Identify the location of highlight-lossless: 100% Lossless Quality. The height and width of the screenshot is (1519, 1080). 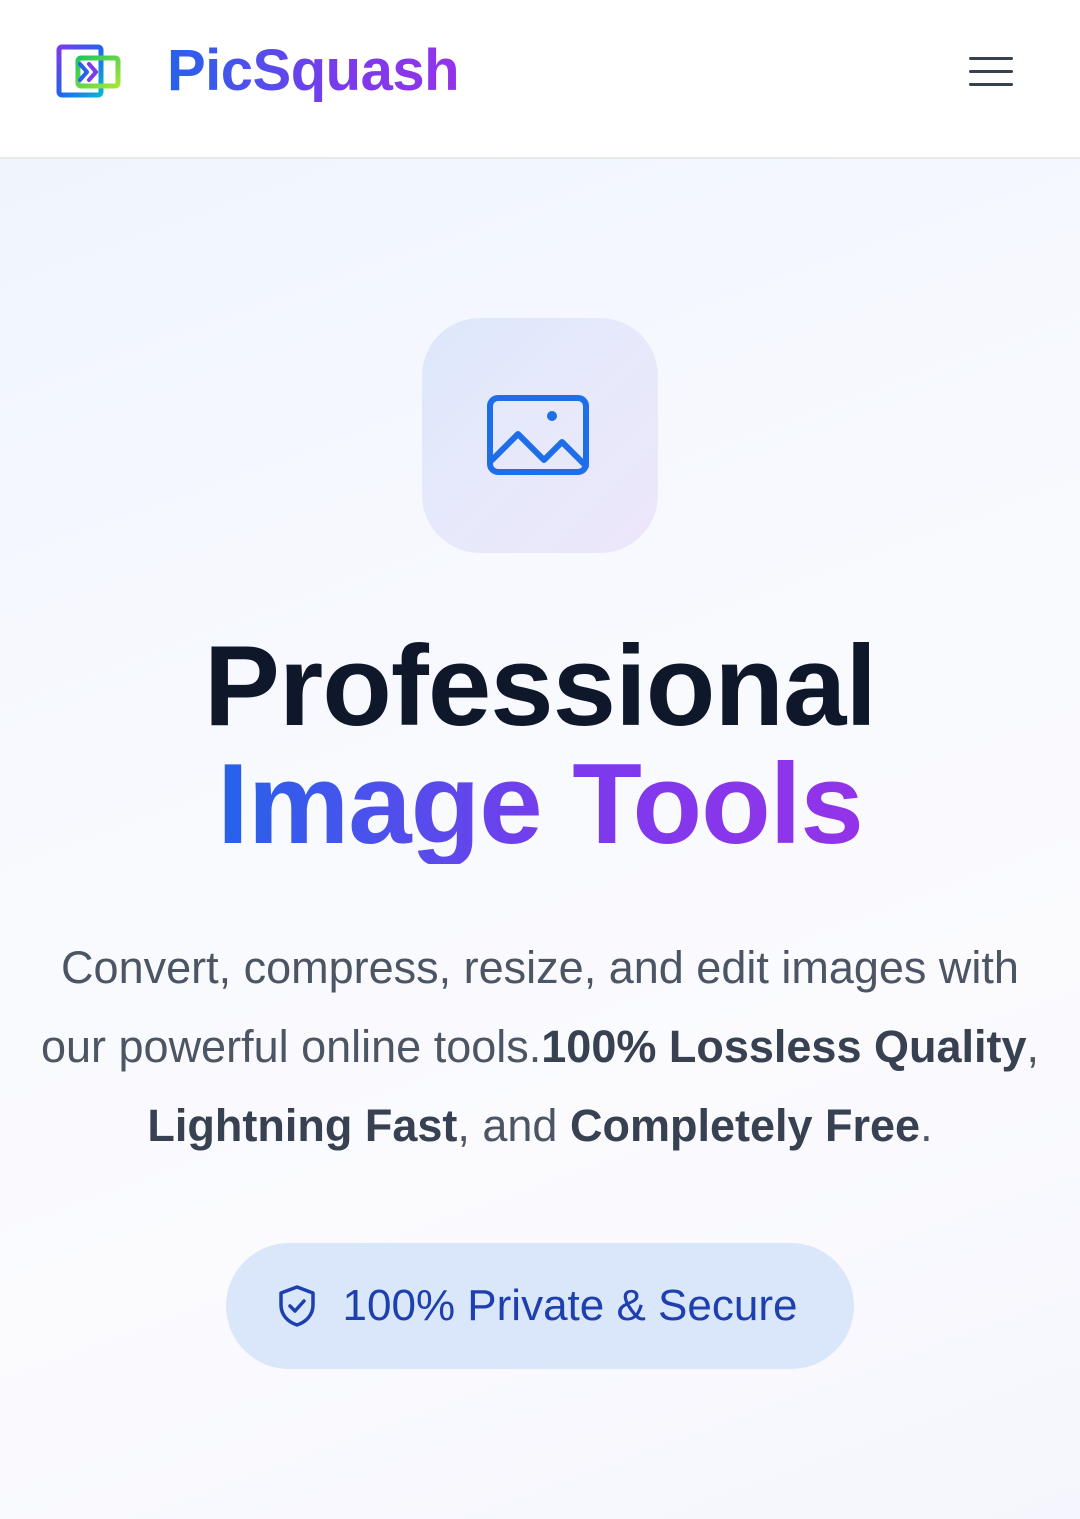
(784, 1046).